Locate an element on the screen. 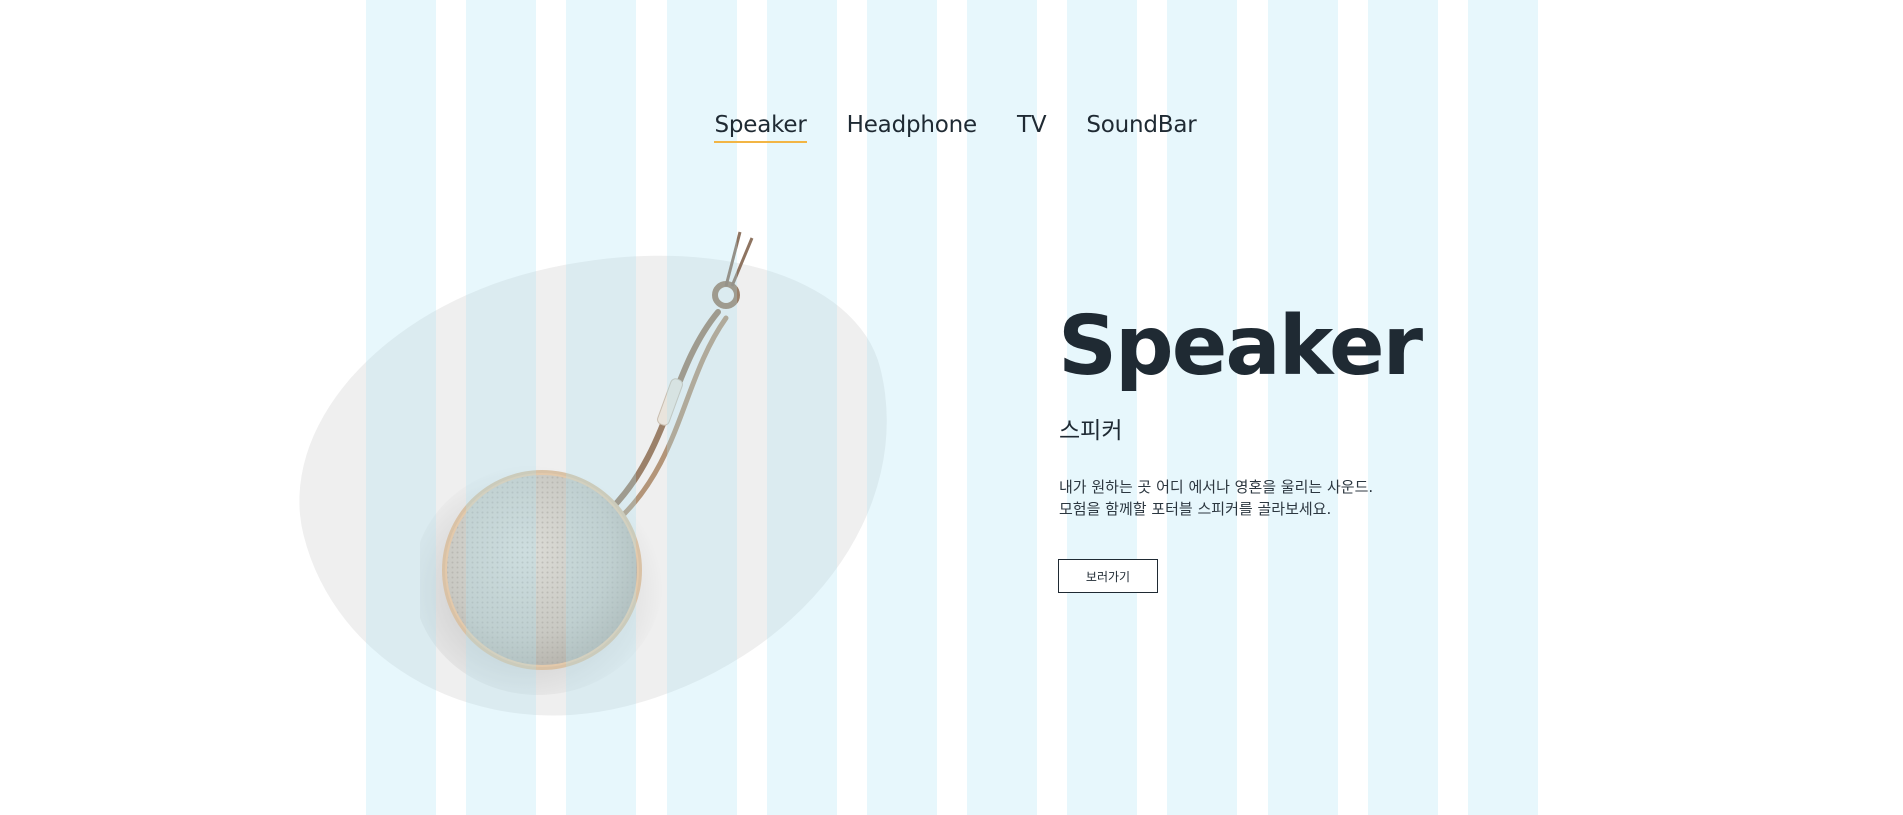 The width and height of the screenshot is (1903, 815). nav-item-speaker: Speaker is located at coordinates (760, 127).